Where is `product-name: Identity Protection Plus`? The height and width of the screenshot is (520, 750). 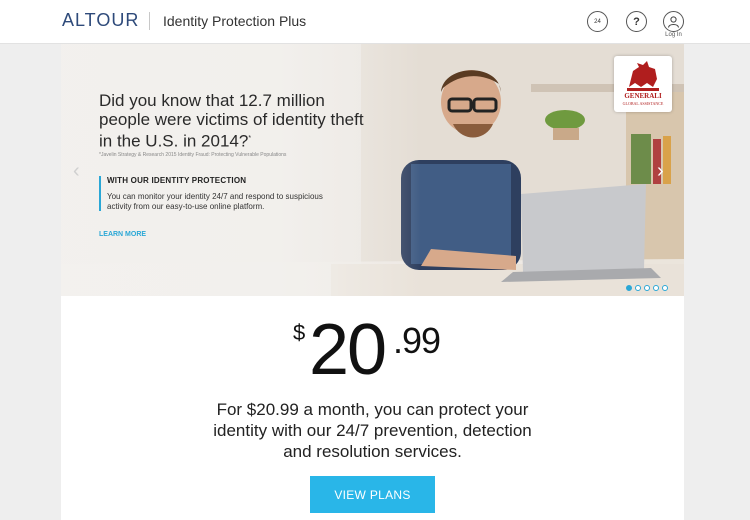 product-name: Identity Protection Plus is located at coordinates (235, 21).